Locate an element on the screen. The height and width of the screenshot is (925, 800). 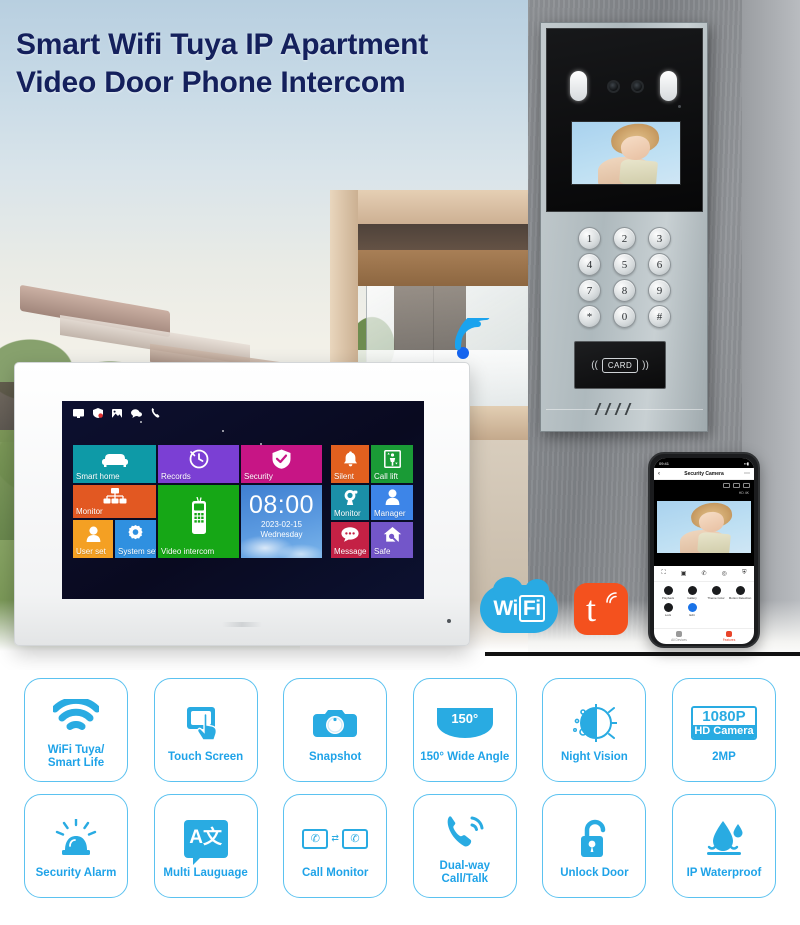
rfid-wave-left-icon: (( is located at coordinates (594, 365).